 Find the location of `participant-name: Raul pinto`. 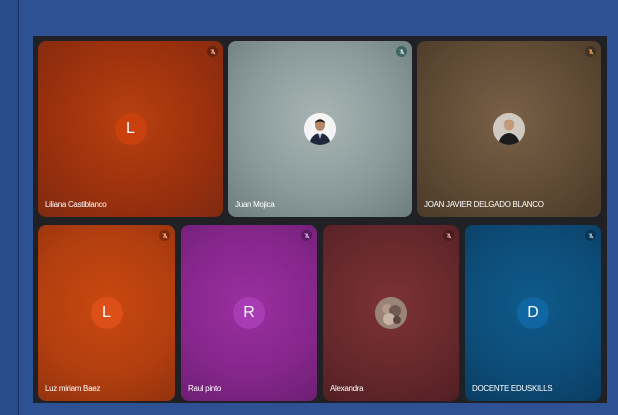

participant-name: Raul pinto is located at coordinates (205, 388).